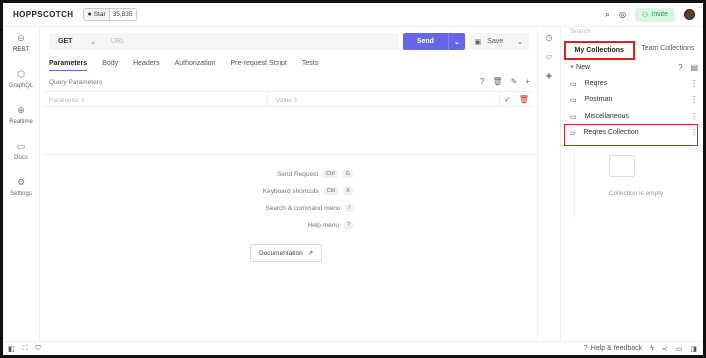  I want to click on nav-label: GraphQL, so click(21, 86).